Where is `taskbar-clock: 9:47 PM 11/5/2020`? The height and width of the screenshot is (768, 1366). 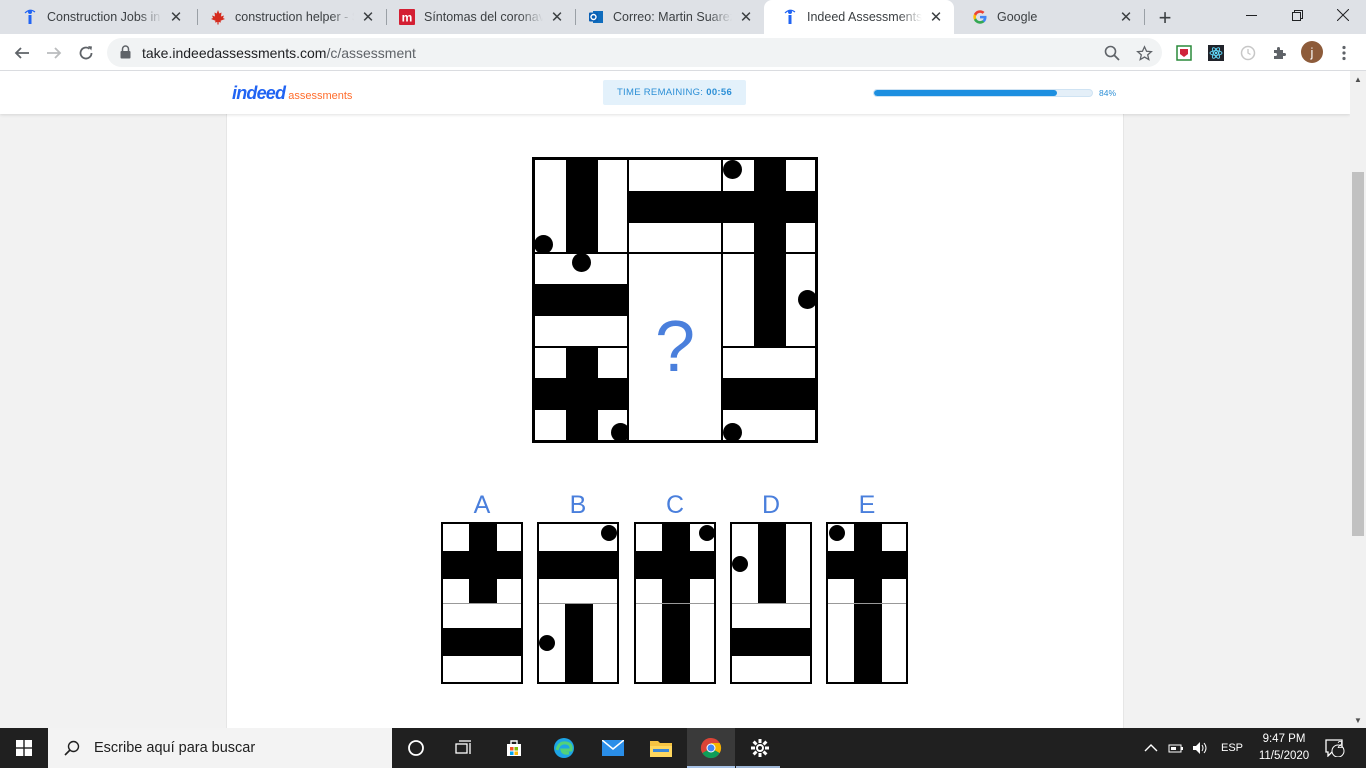 taskbar-clock: 9:47 PM 11/5/2020 is located at coordinates (1284, 748).